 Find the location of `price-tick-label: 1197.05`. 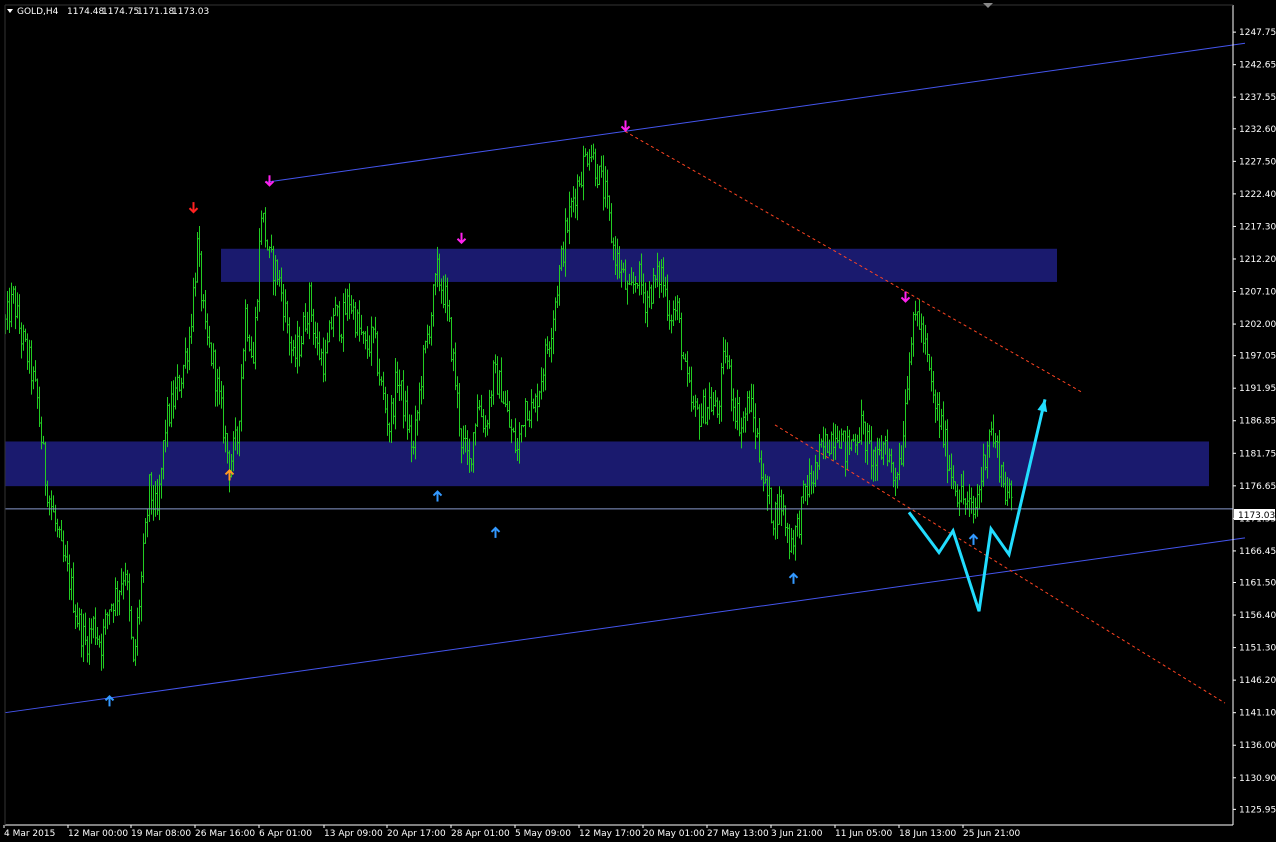

price-tick-label: 1197.05 is located at coordinates (1257, 357).